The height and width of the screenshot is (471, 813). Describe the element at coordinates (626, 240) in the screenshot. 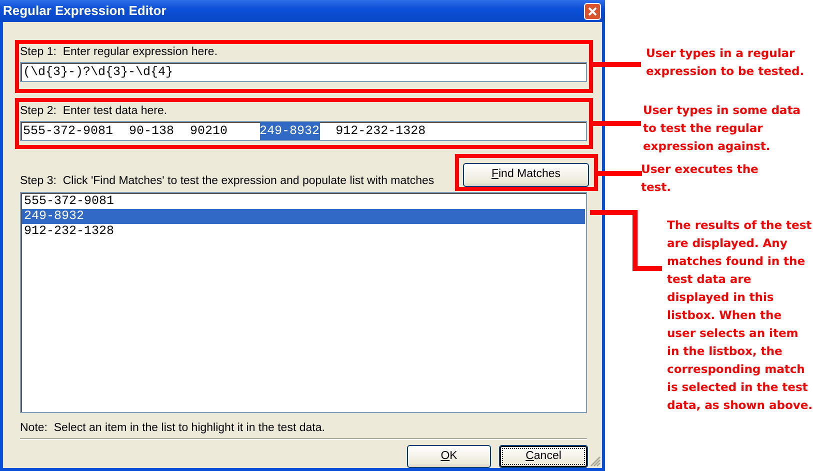

I see `leader-line` at that location.